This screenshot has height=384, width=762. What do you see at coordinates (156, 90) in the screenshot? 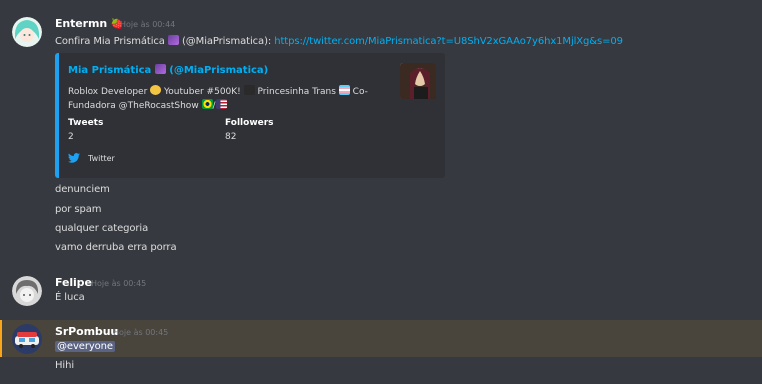
I see `construction-worker-emoji` at bounding box center [156, 90].